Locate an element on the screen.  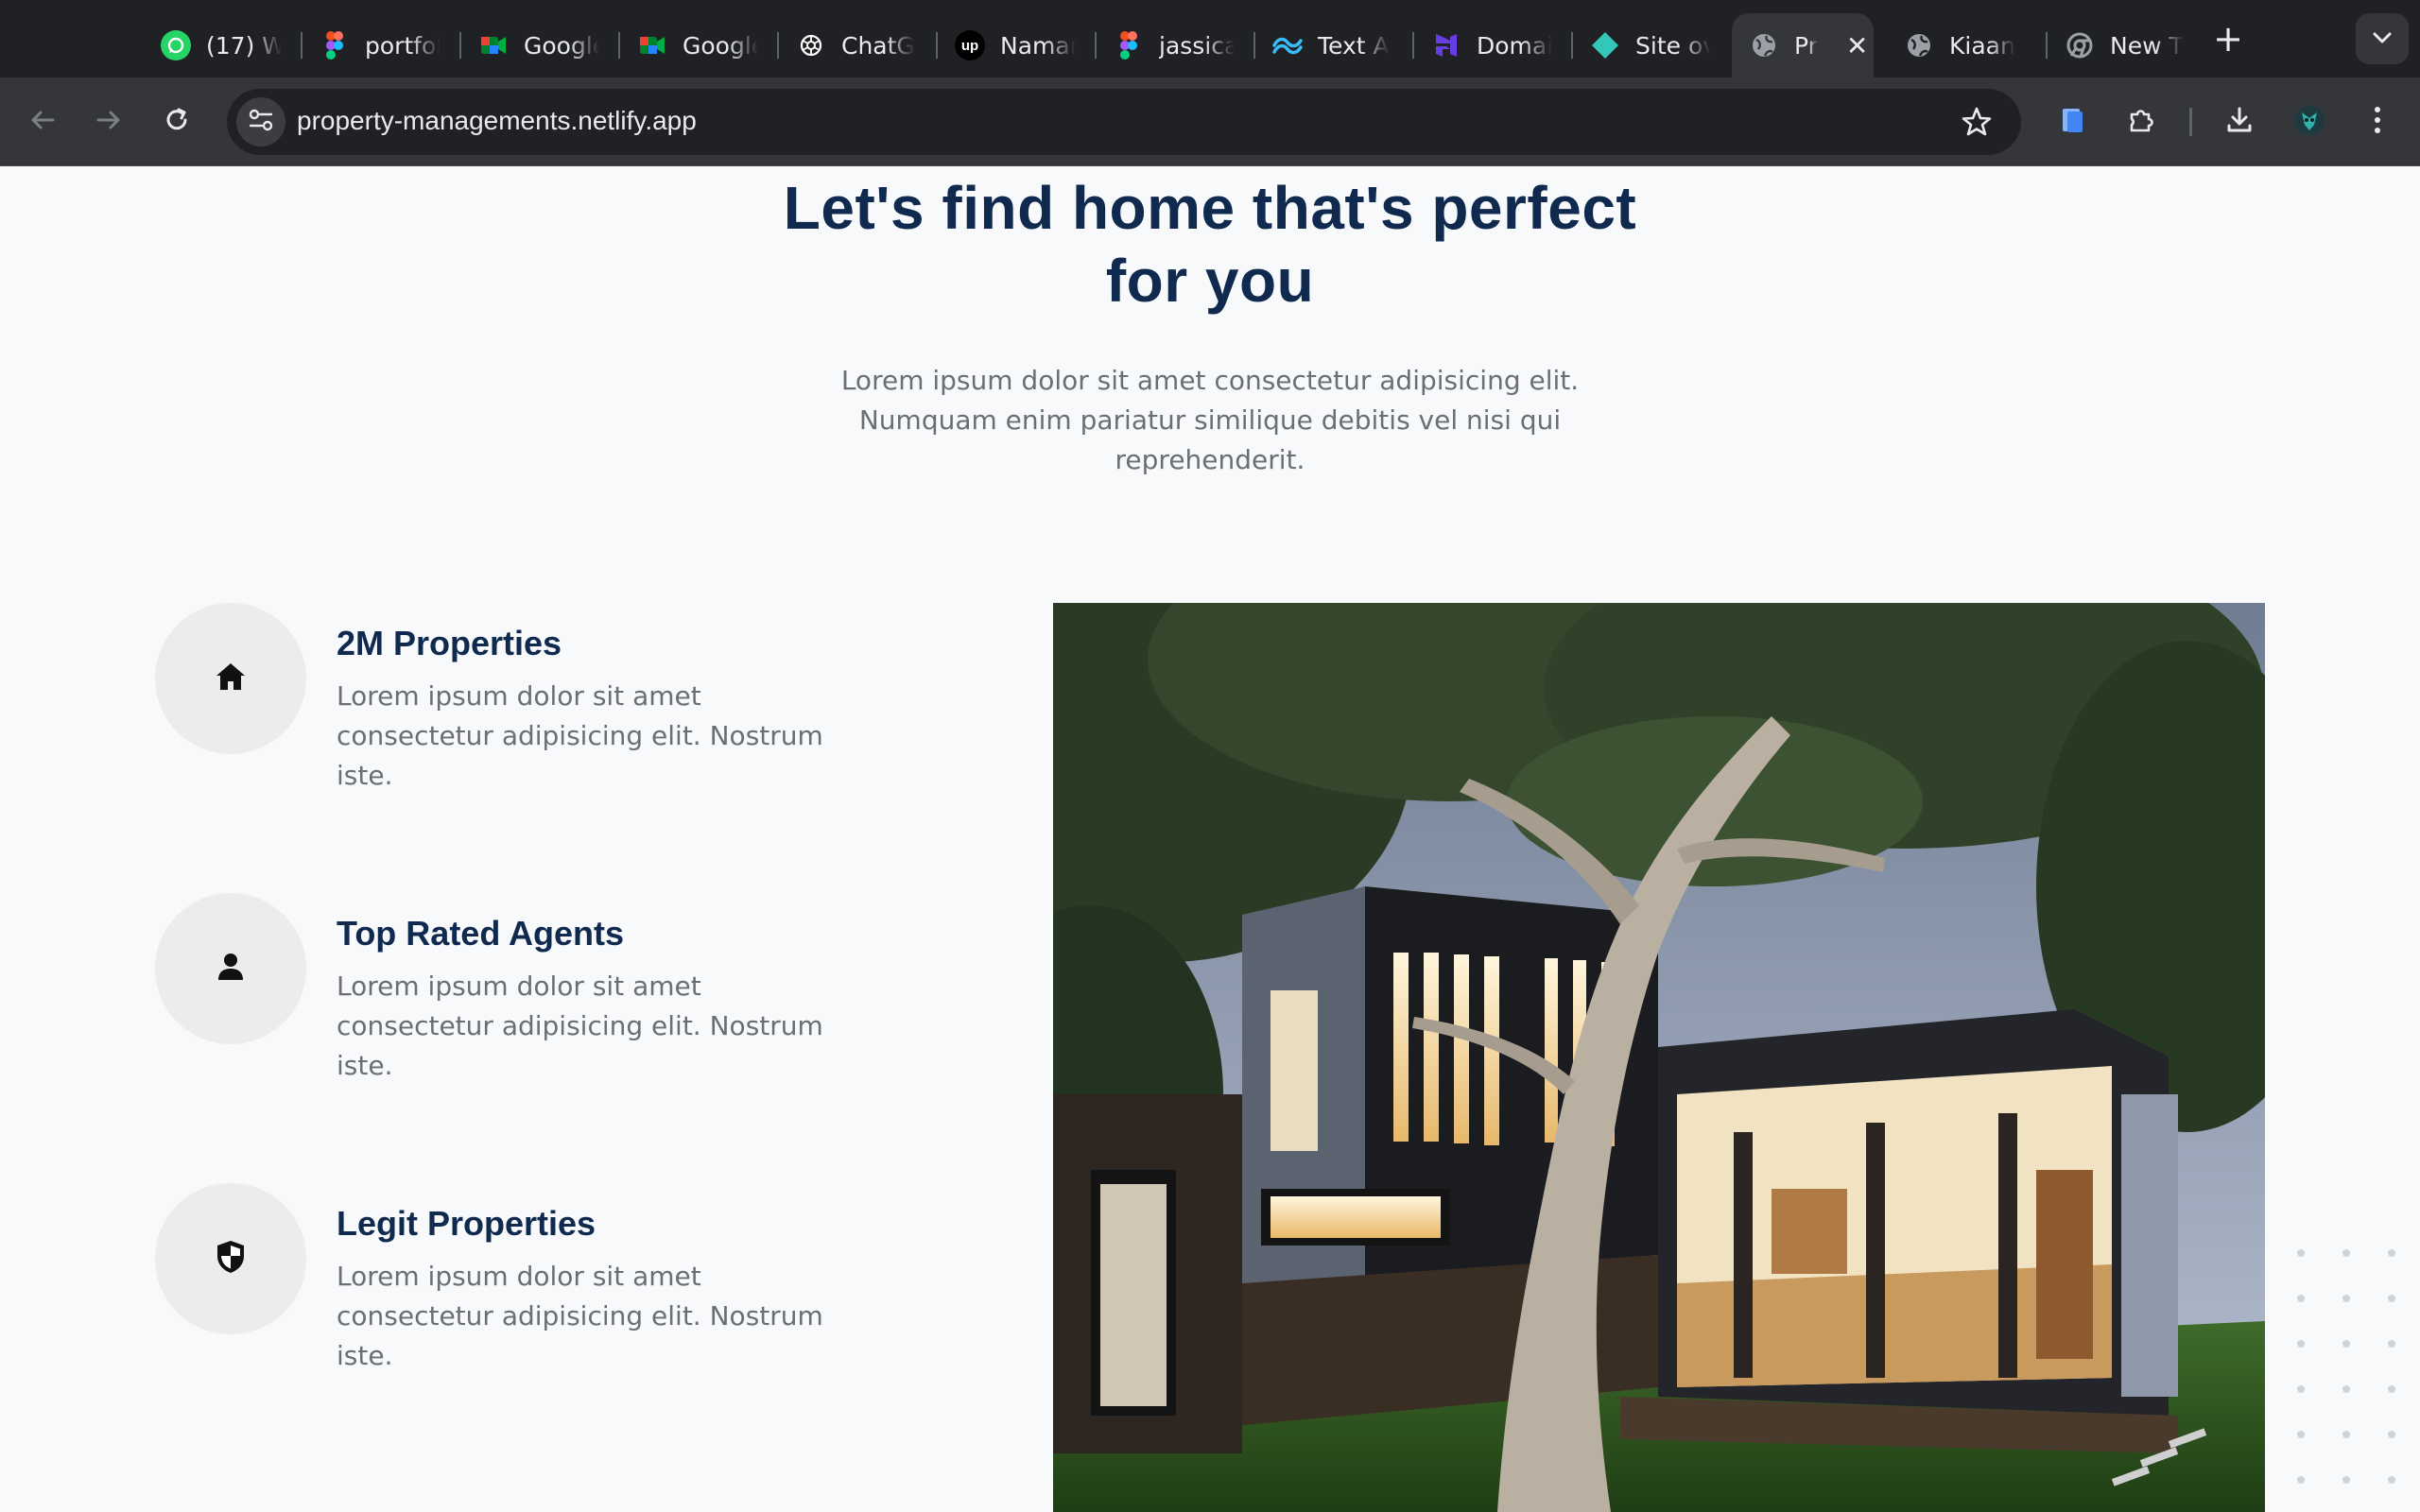
decorative-dot-pattern is located at coordinates (2354, 1369).